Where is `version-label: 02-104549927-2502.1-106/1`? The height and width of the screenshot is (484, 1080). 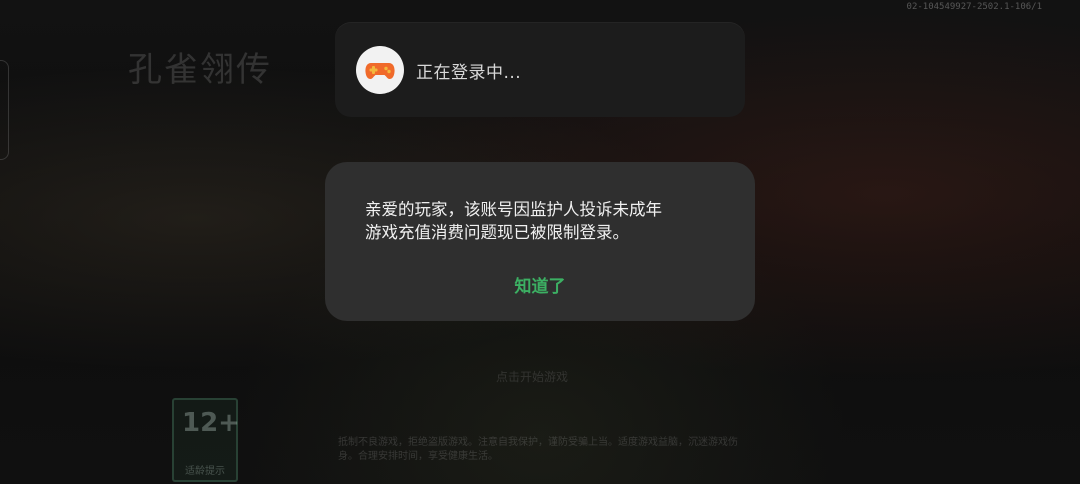 version-label: 02-104549927-2502.1-106/1 is located at coordinates (974, 7).